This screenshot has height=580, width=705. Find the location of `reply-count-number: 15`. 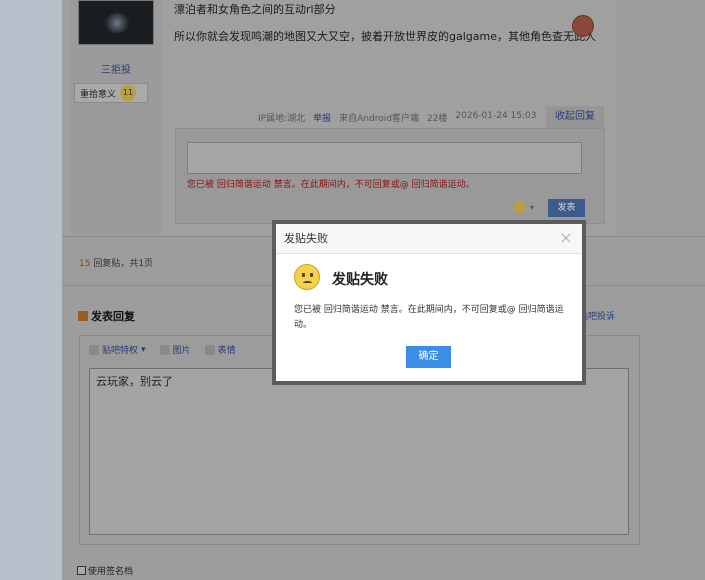

reply-count-number: 15 is located at coordinates (85, 264).